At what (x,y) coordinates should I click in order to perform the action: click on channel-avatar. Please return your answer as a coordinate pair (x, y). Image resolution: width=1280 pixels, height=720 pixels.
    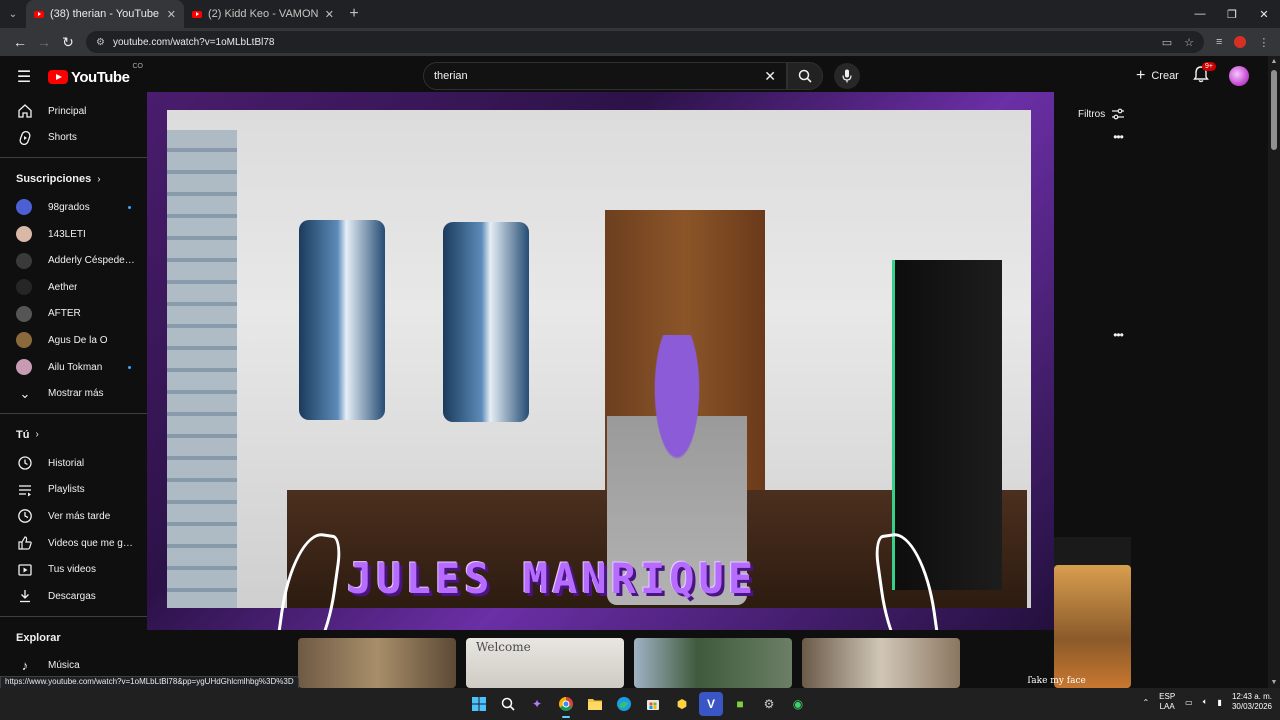
    Looking at the image, I should click on (24, 234).